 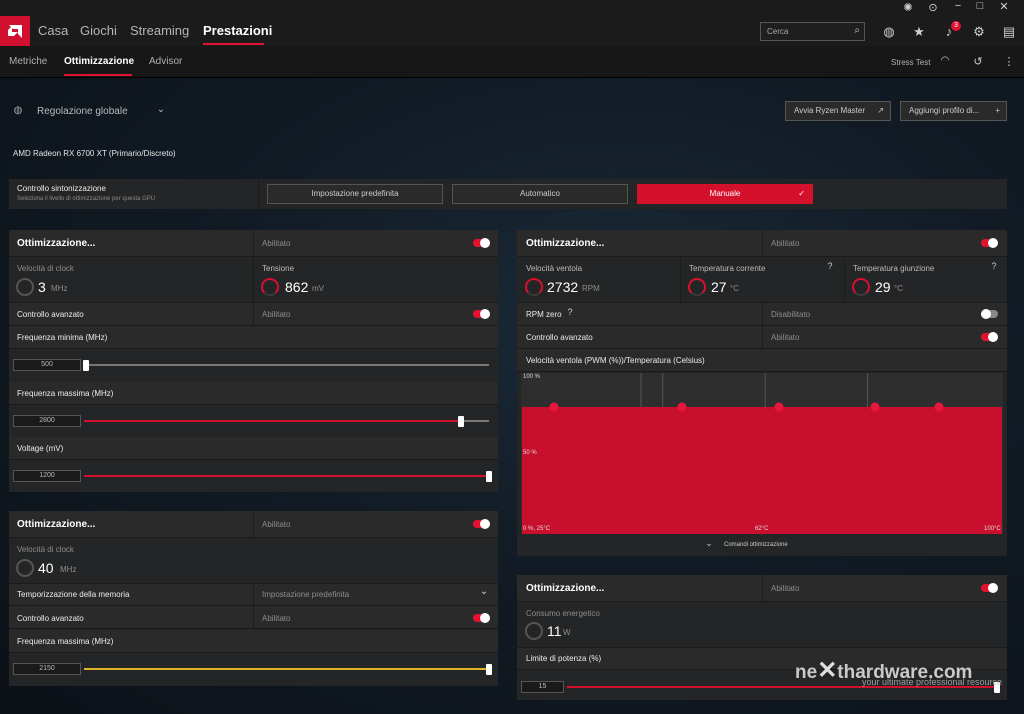 What do you see at coordinates (889, 32) in the screenshot?
I see `globe-icon: ◍` at bounding box center [889, 32].